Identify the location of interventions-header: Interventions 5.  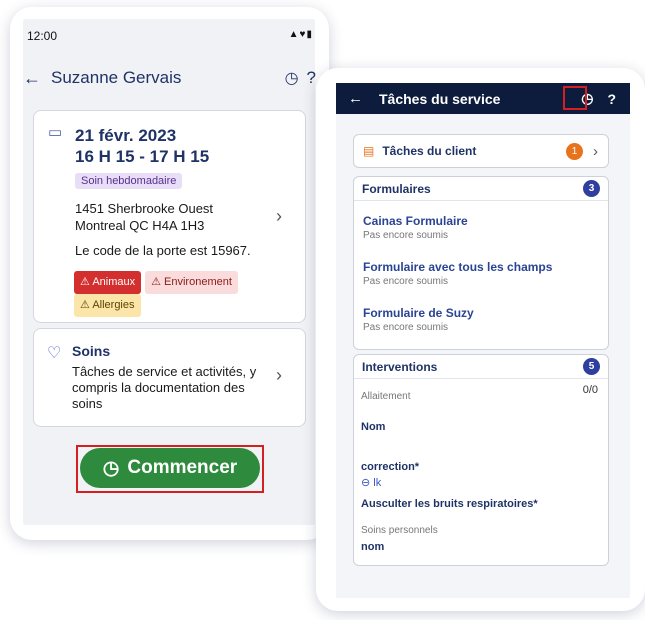
(481, 367).